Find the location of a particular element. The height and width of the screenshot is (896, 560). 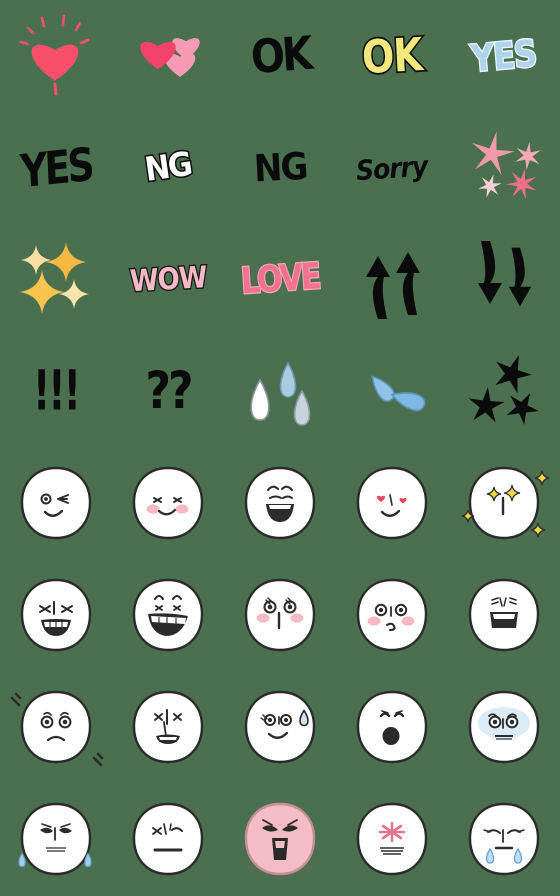

question-marks-text: ?? is located at coordinates (169, 391).